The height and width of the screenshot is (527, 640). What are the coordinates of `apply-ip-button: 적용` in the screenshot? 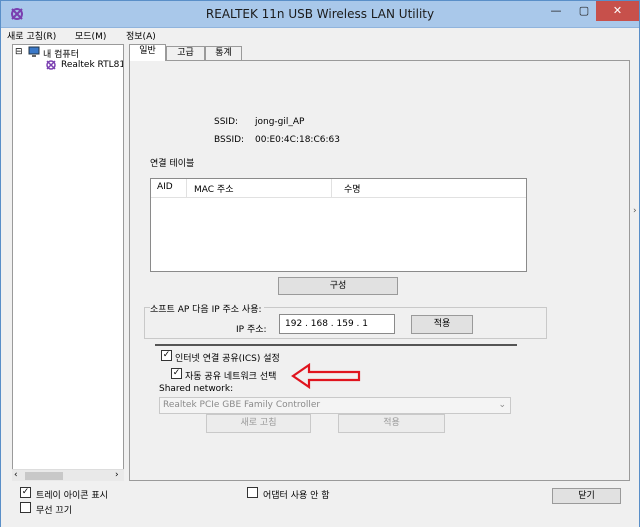 It's located at (442, 324).